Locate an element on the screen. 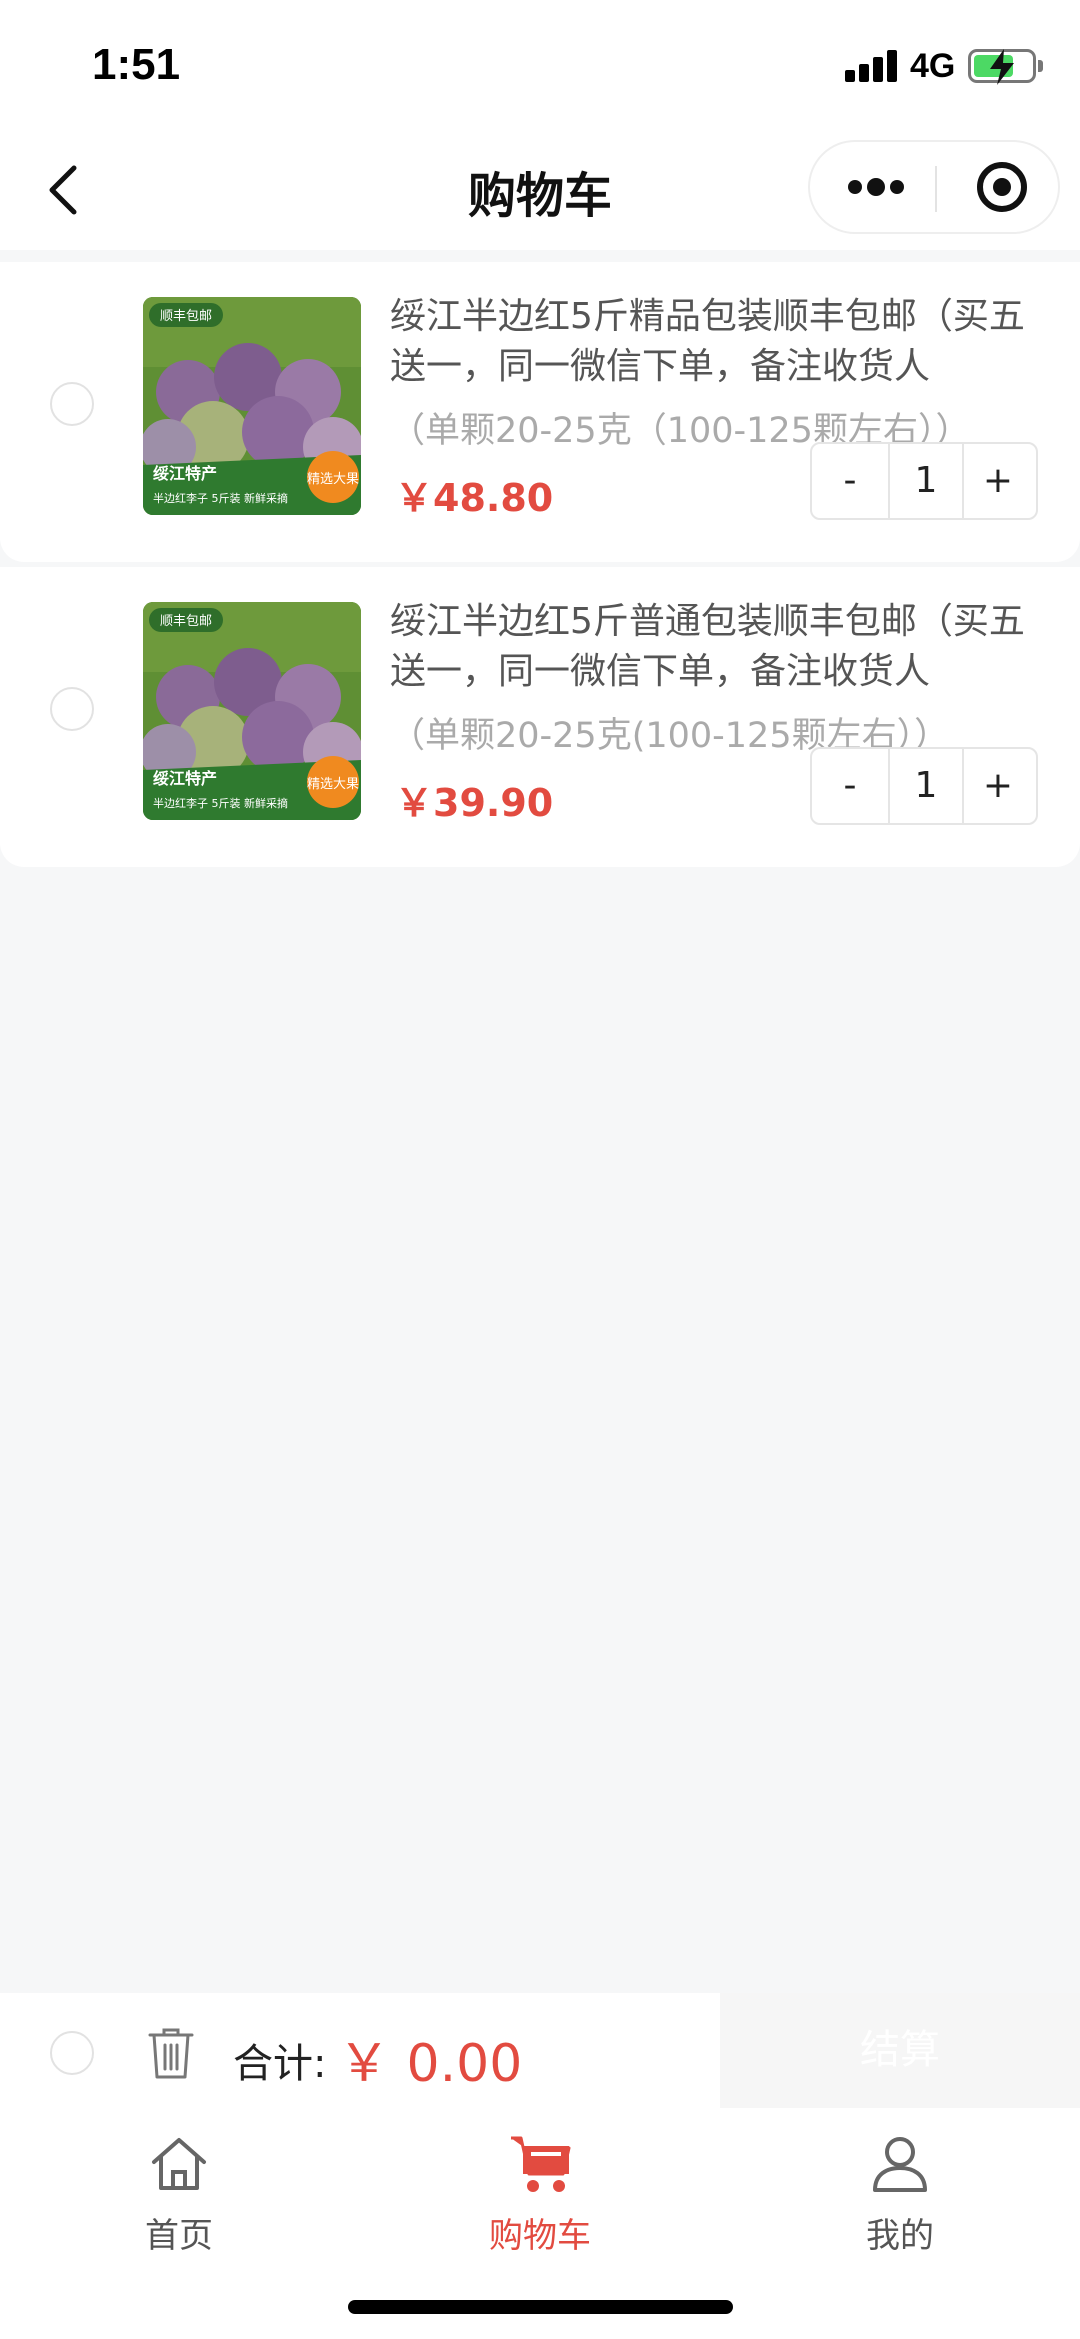  trash-icon is located at coordinates (171, 2053).